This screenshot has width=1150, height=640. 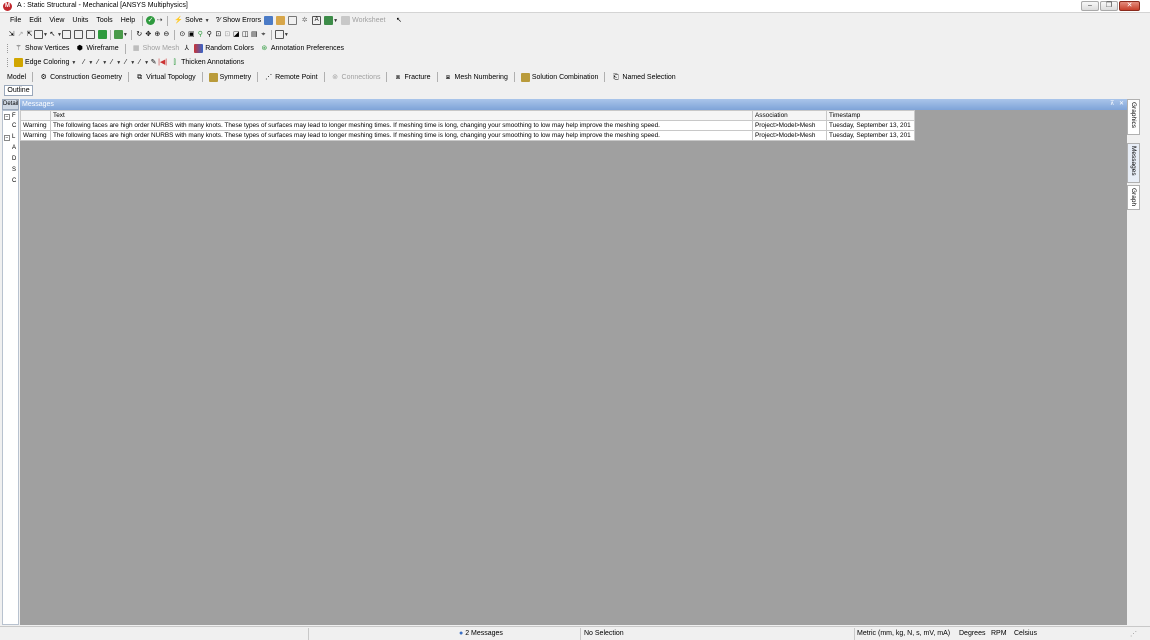 What do you see at coordinates (47, 48) in the screenshot?
I see `show-vertices-label: Show Vertices` at bounding box center [47, 48].